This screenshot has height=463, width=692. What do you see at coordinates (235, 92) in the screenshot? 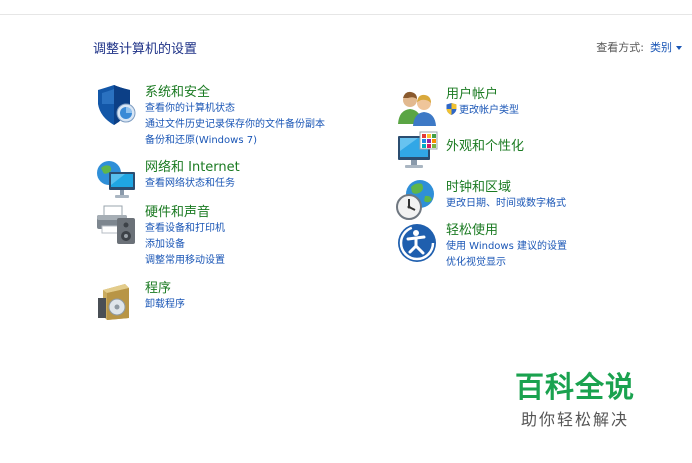
I see `system-security-title: 系统和安全` at bounding box center [235, 92].